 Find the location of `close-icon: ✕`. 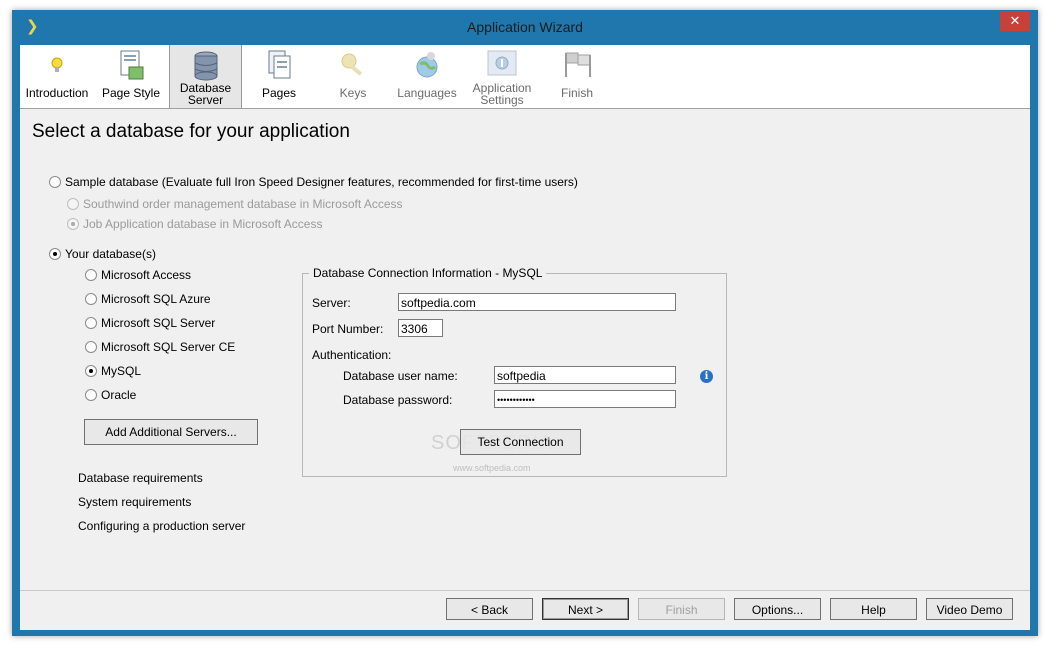

close-icon: ✕ is located at coordinates (1015, 20).